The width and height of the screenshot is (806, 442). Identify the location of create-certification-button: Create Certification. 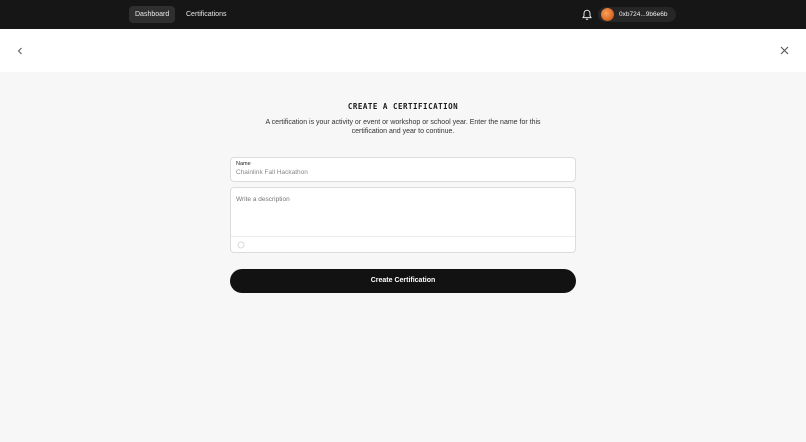
(403, 281).